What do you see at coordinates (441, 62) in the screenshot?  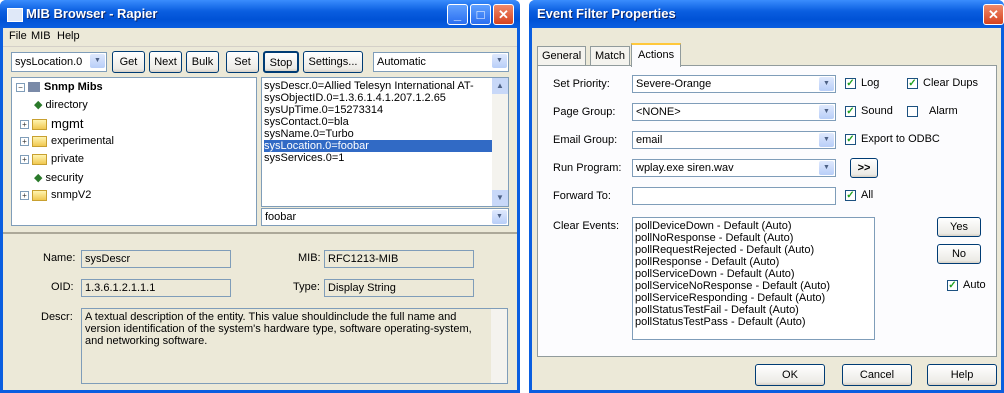 I see `mode-combo: Automatic ▼` at bounding box center [441, 62].